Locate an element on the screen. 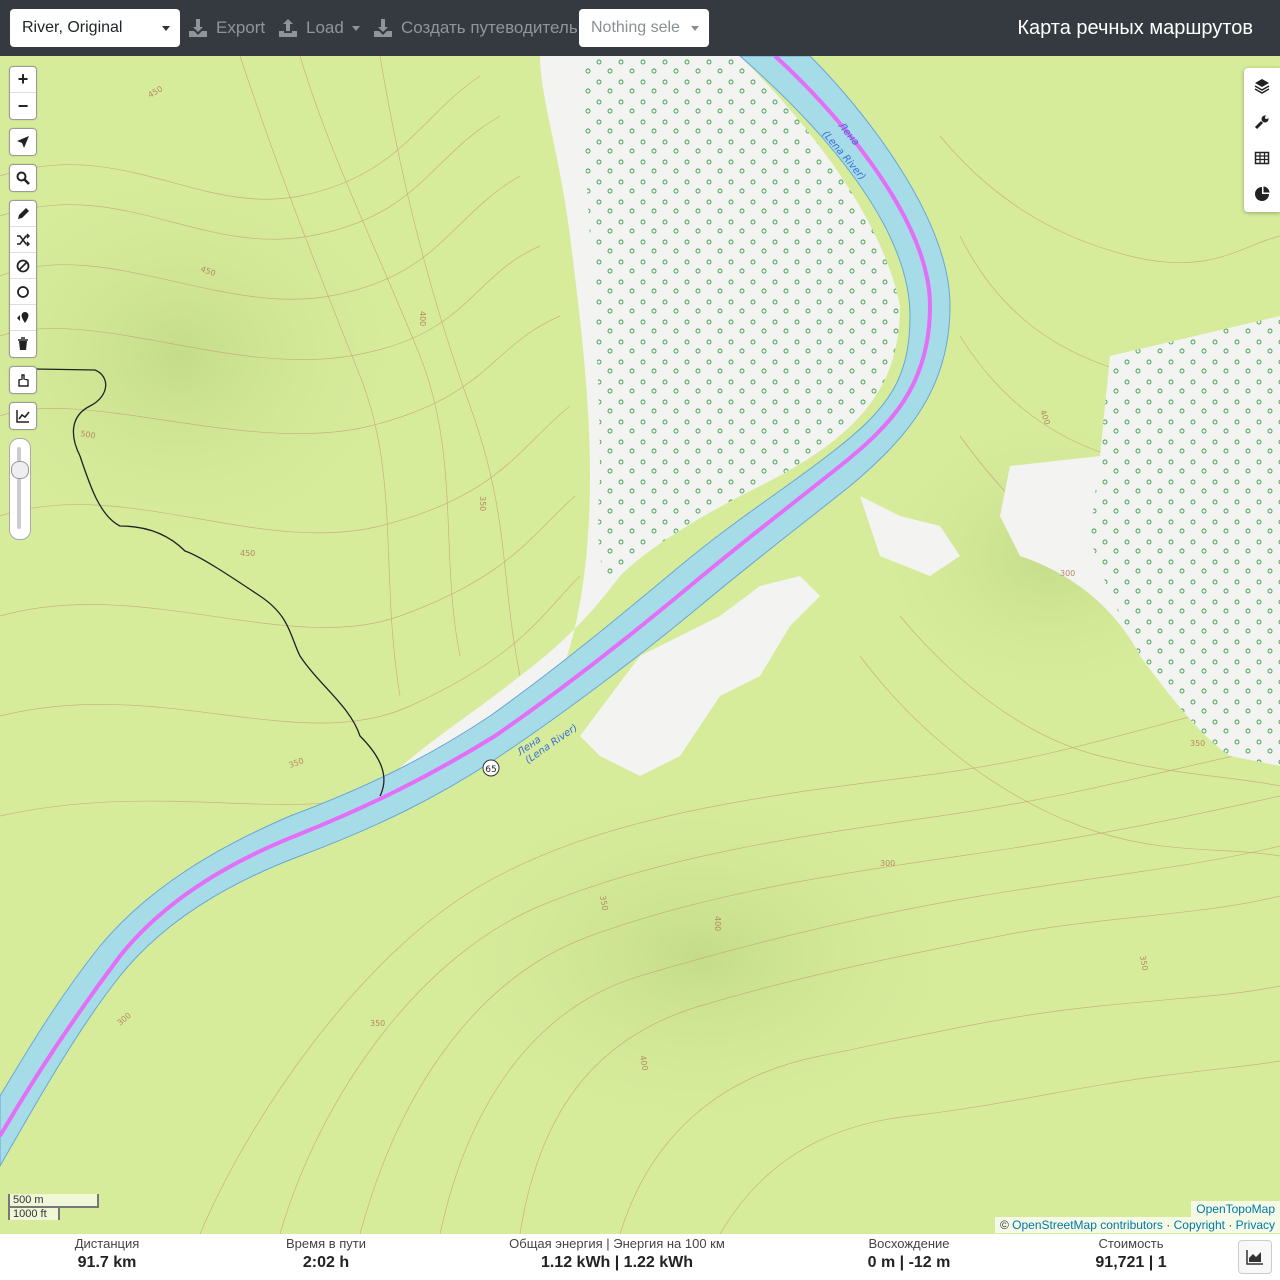 The image size is (1280, 1280). shuffle-button is located at coordinates (23, 240).